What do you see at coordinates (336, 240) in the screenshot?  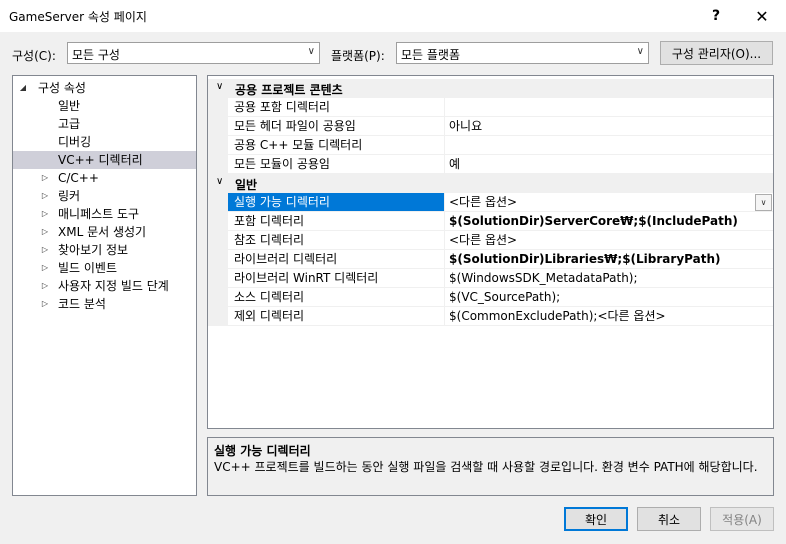 I see `property-name: 참조 디렉터리` at bounding box center [336, 240].